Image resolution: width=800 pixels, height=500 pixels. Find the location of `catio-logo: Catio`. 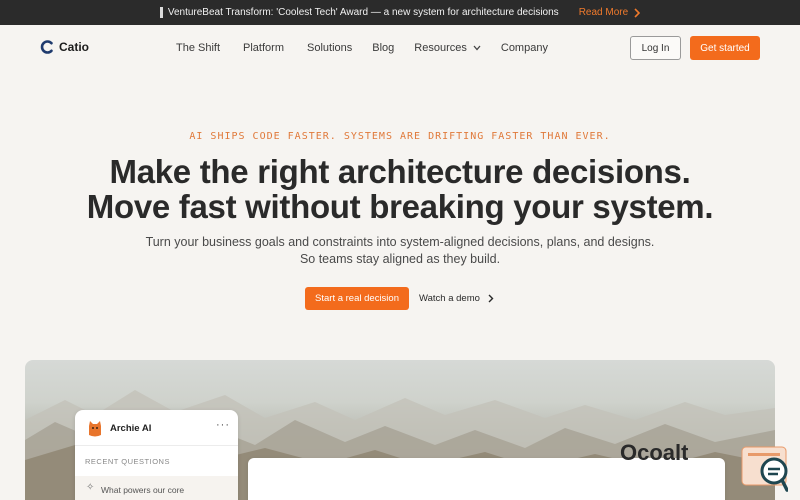

catio-logo: Catio is located at coordinates (64, 47).